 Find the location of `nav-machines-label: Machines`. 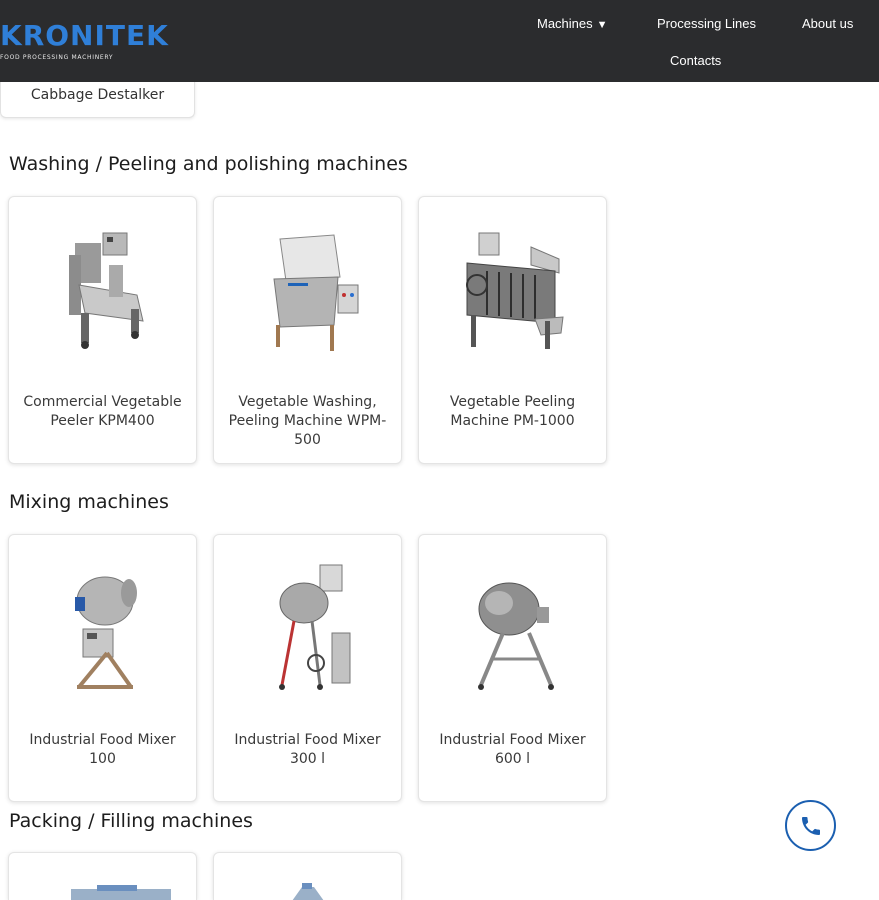

nav-machines-label: Machines is located at coordinates (565, 23).